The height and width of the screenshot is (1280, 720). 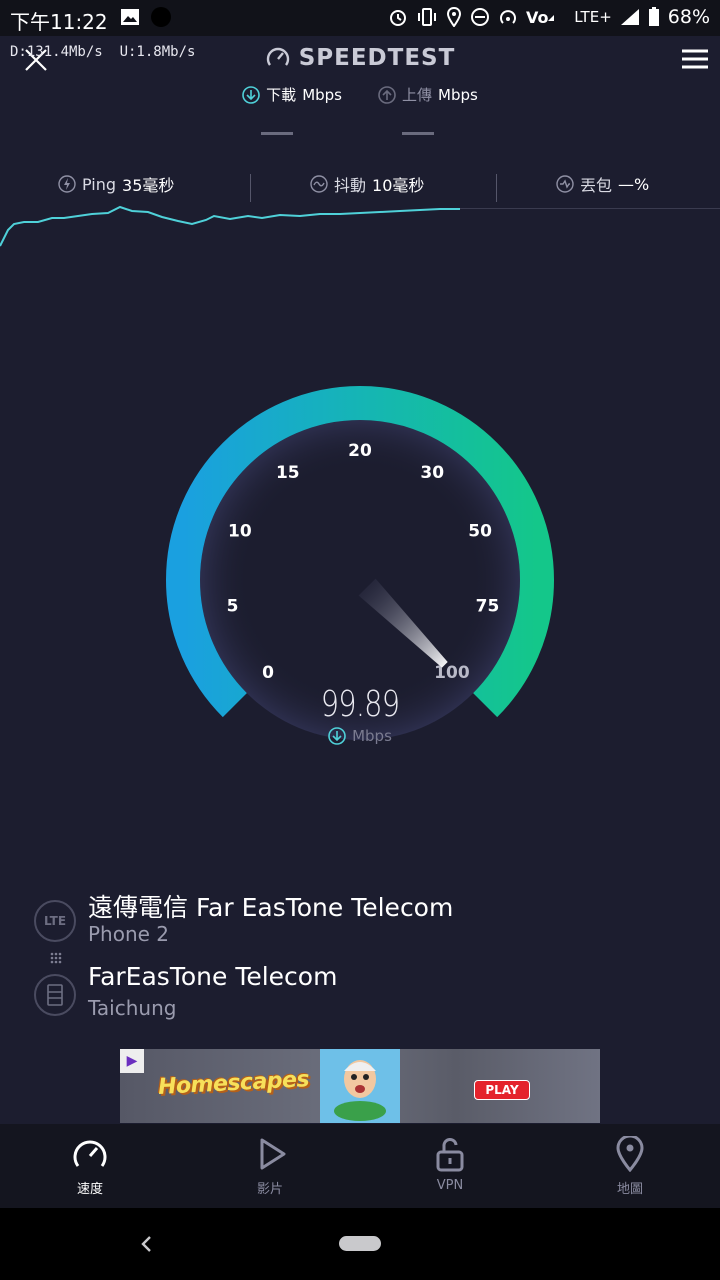 I want to click on download-unit: Mbps, so click(x=322, y=94).